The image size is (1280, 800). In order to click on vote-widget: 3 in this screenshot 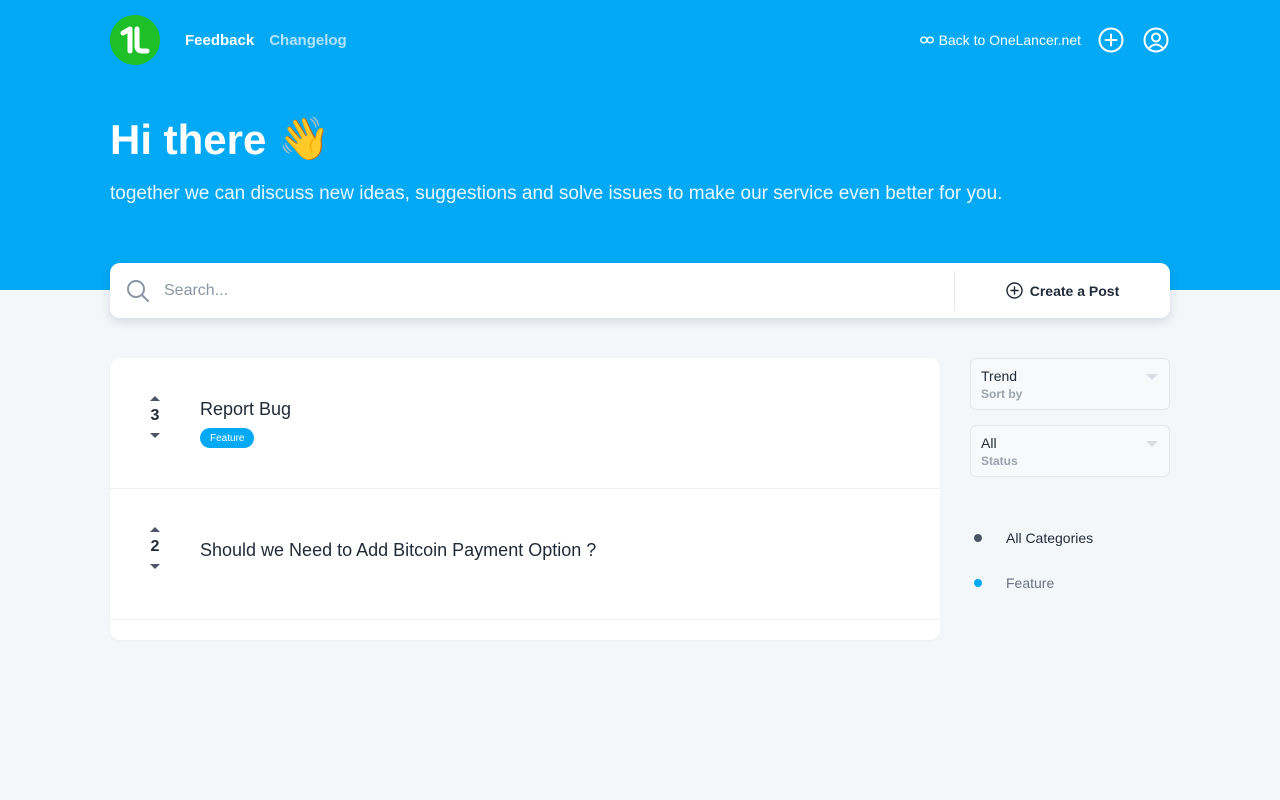, I will do `click(155, 415)`.